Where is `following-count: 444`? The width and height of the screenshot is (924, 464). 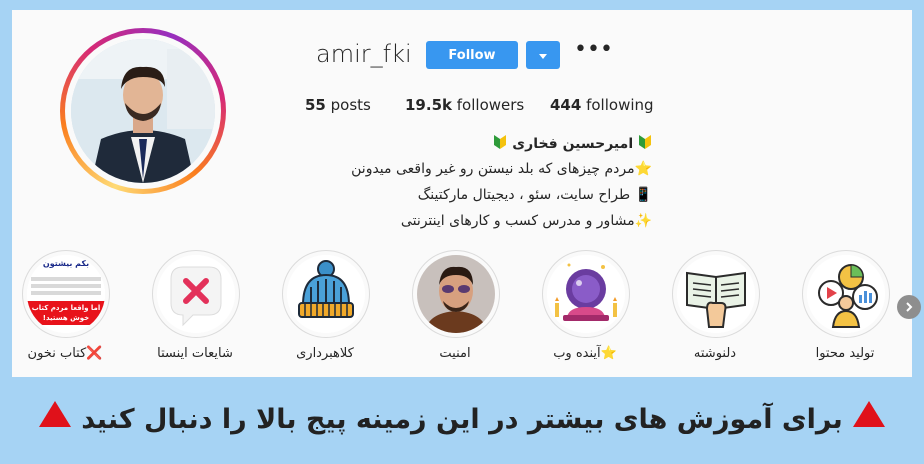
following-count: 444 is located at coordinates (566, 105).